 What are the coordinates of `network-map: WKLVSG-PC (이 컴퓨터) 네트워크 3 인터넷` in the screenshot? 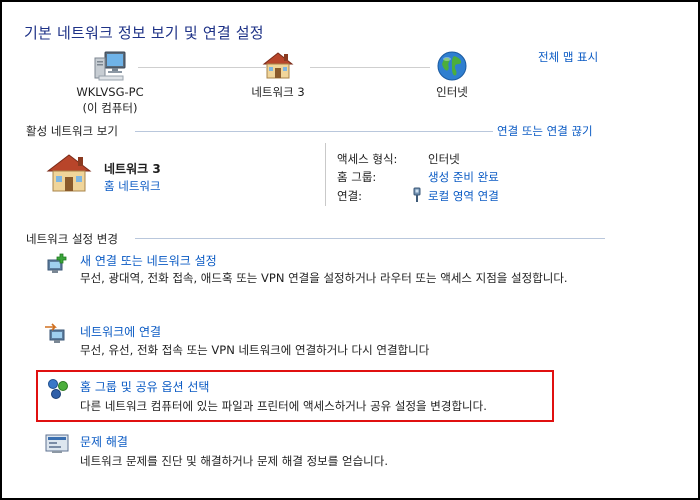 It's located at (285, 83).